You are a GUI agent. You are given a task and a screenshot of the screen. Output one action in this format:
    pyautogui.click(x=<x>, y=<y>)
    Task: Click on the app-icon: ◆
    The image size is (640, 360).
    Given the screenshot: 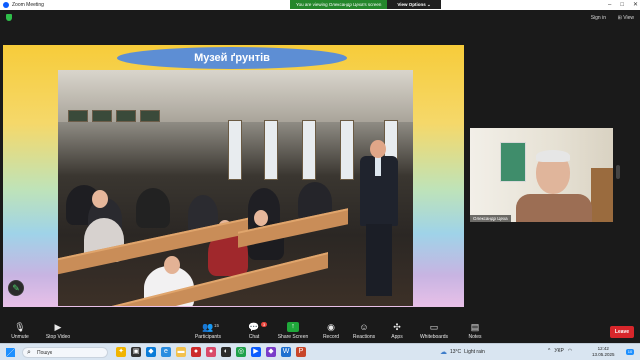 What is the action you would take?
    pyautogui.click(x=271, y=352)
    